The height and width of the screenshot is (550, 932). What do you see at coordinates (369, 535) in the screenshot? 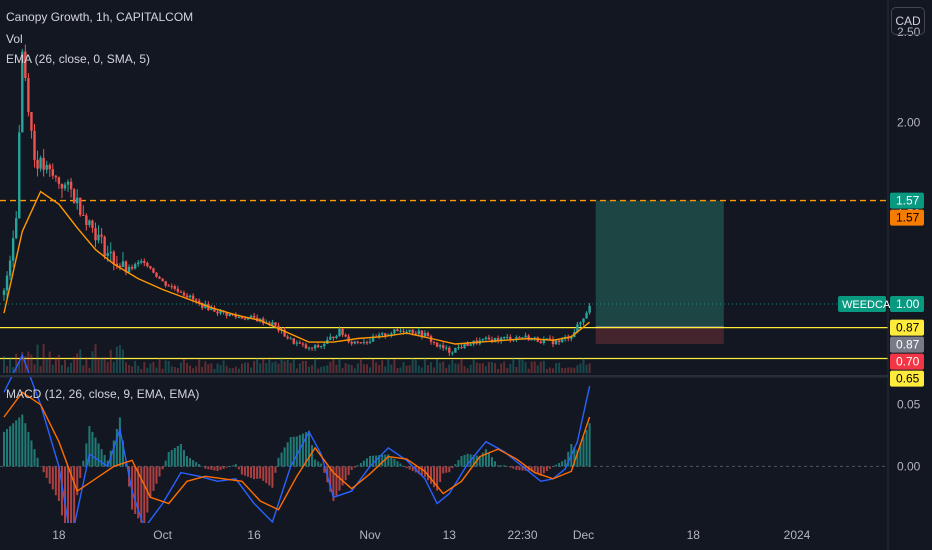
I see `time-tick-label: Nov` at bounding box center [369, 535].